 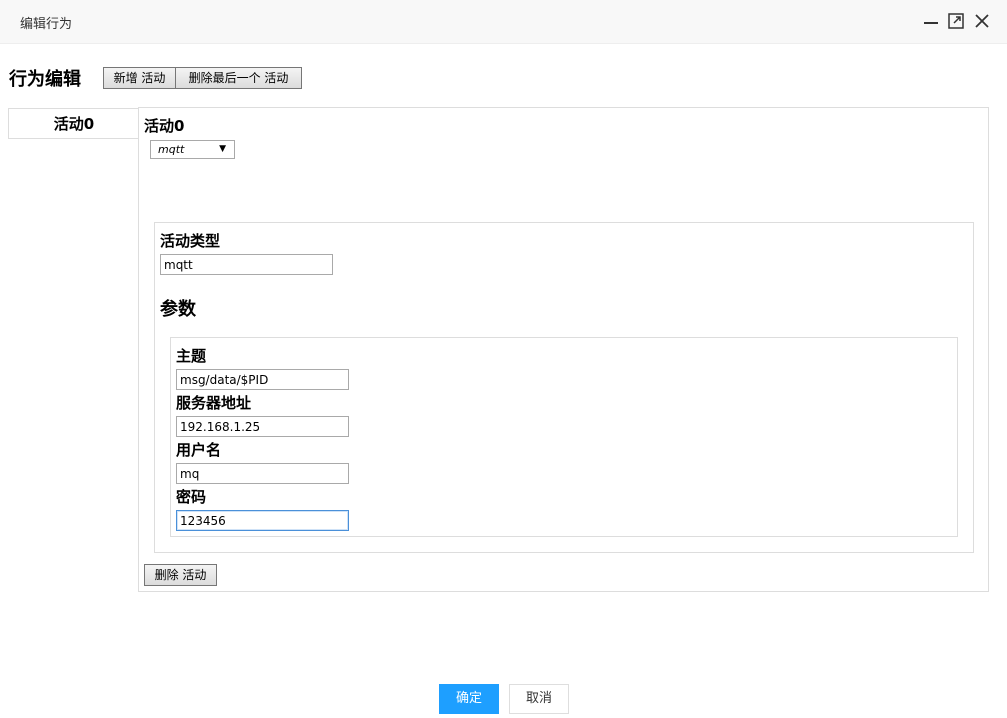 What do you see at coordinates (191, 497) in the screenshot?
I see `password-label: 密码` at bounding box center [191, 497].